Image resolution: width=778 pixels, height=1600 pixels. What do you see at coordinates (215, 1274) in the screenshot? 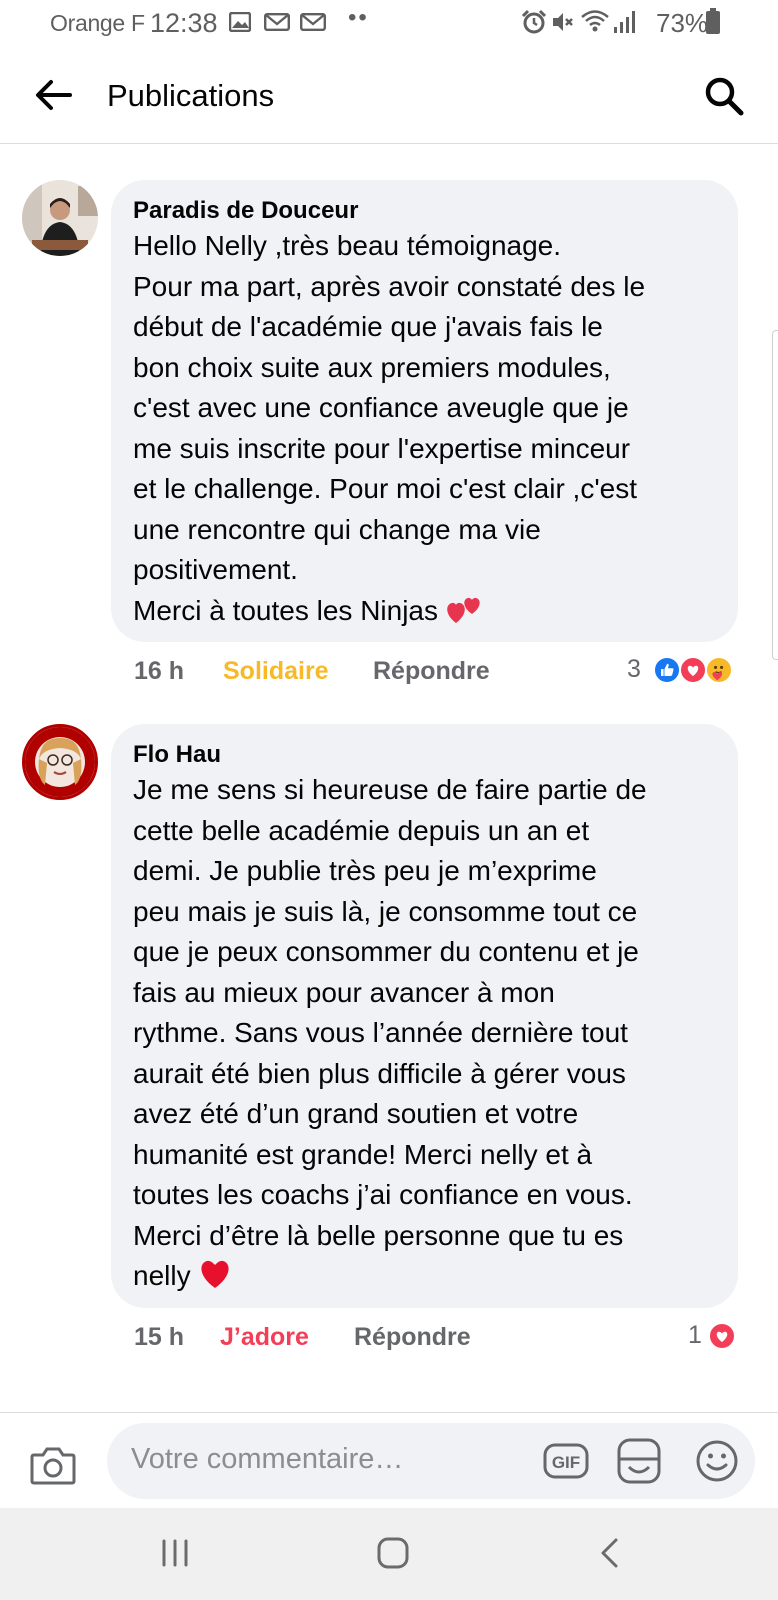
I see `red-heart-icon` at bounding box center [215, 1274].